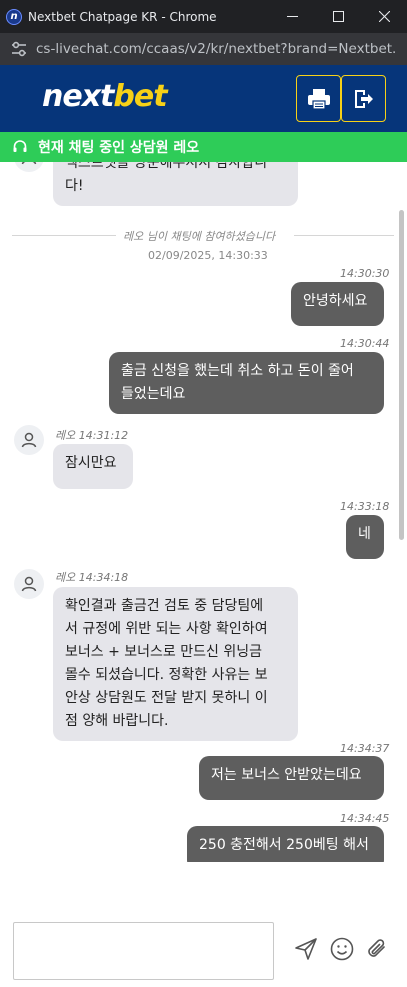  Describe the element at coordinates (335, 301) in the screenshot. I see `message-line: 안녕하세요` at that location.